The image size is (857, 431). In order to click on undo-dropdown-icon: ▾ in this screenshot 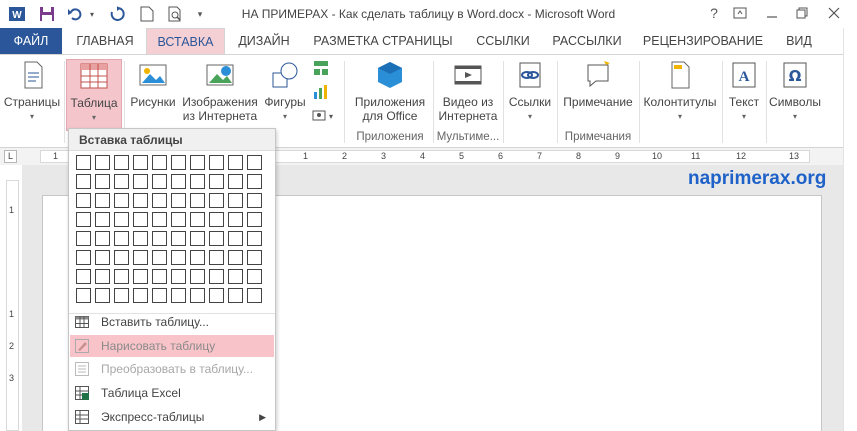, I will do `click(92, 14)`.